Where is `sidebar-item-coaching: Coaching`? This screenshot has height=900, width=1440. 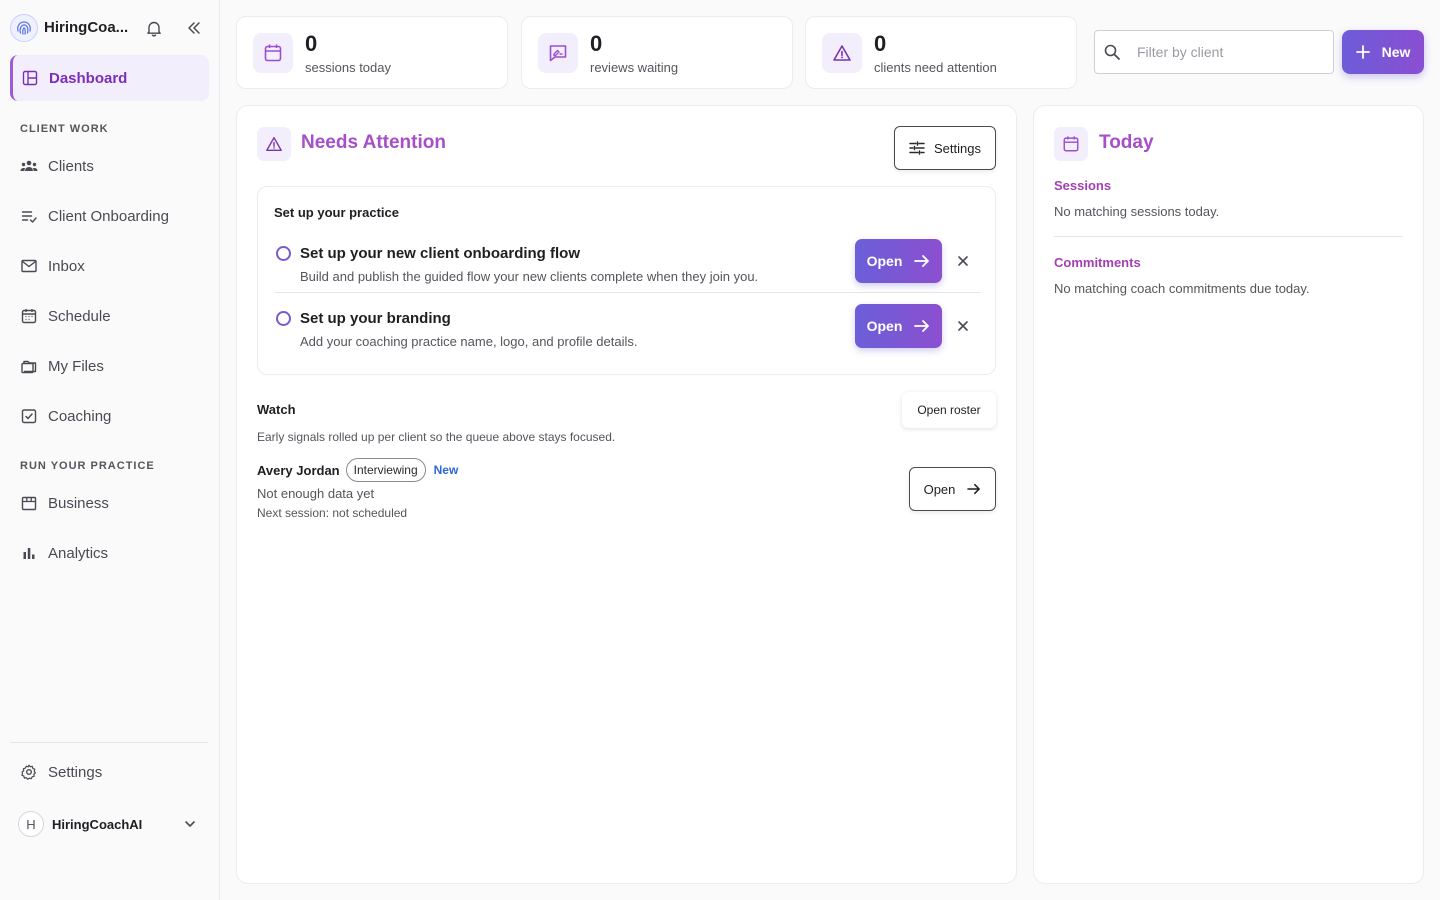 sidebar-item-coaching: Coaching is located at coordinates (109, 416).